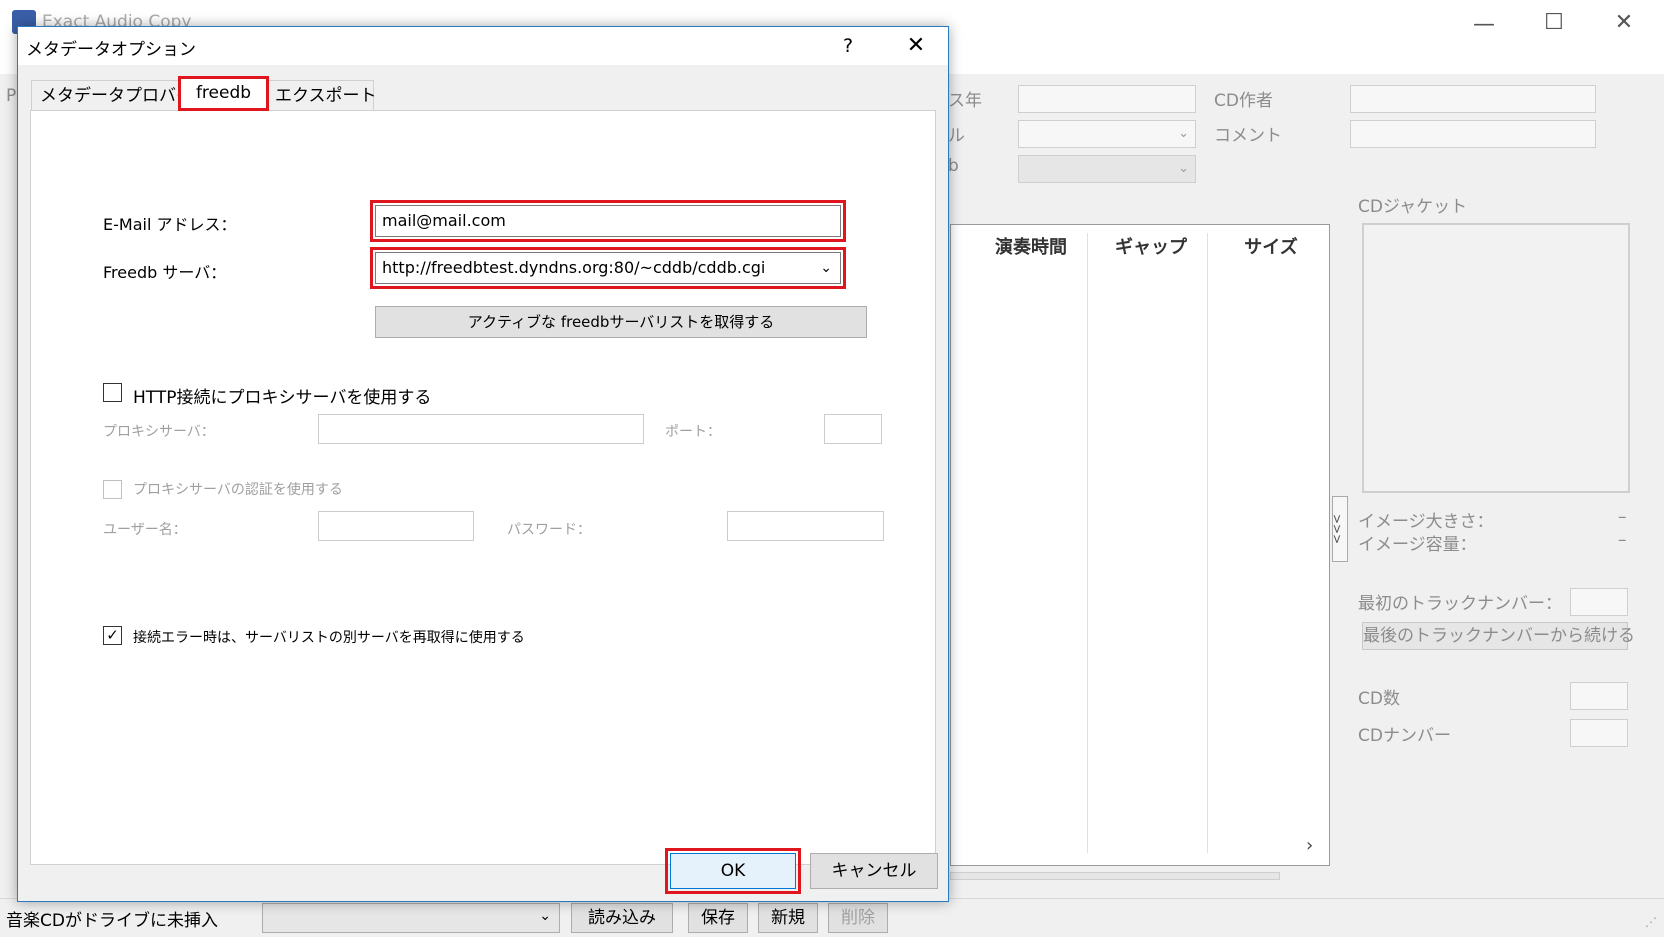  Describe the element at coordinates (549, 530) in the screenshot. I see `password-label: パスワード：` at that location.